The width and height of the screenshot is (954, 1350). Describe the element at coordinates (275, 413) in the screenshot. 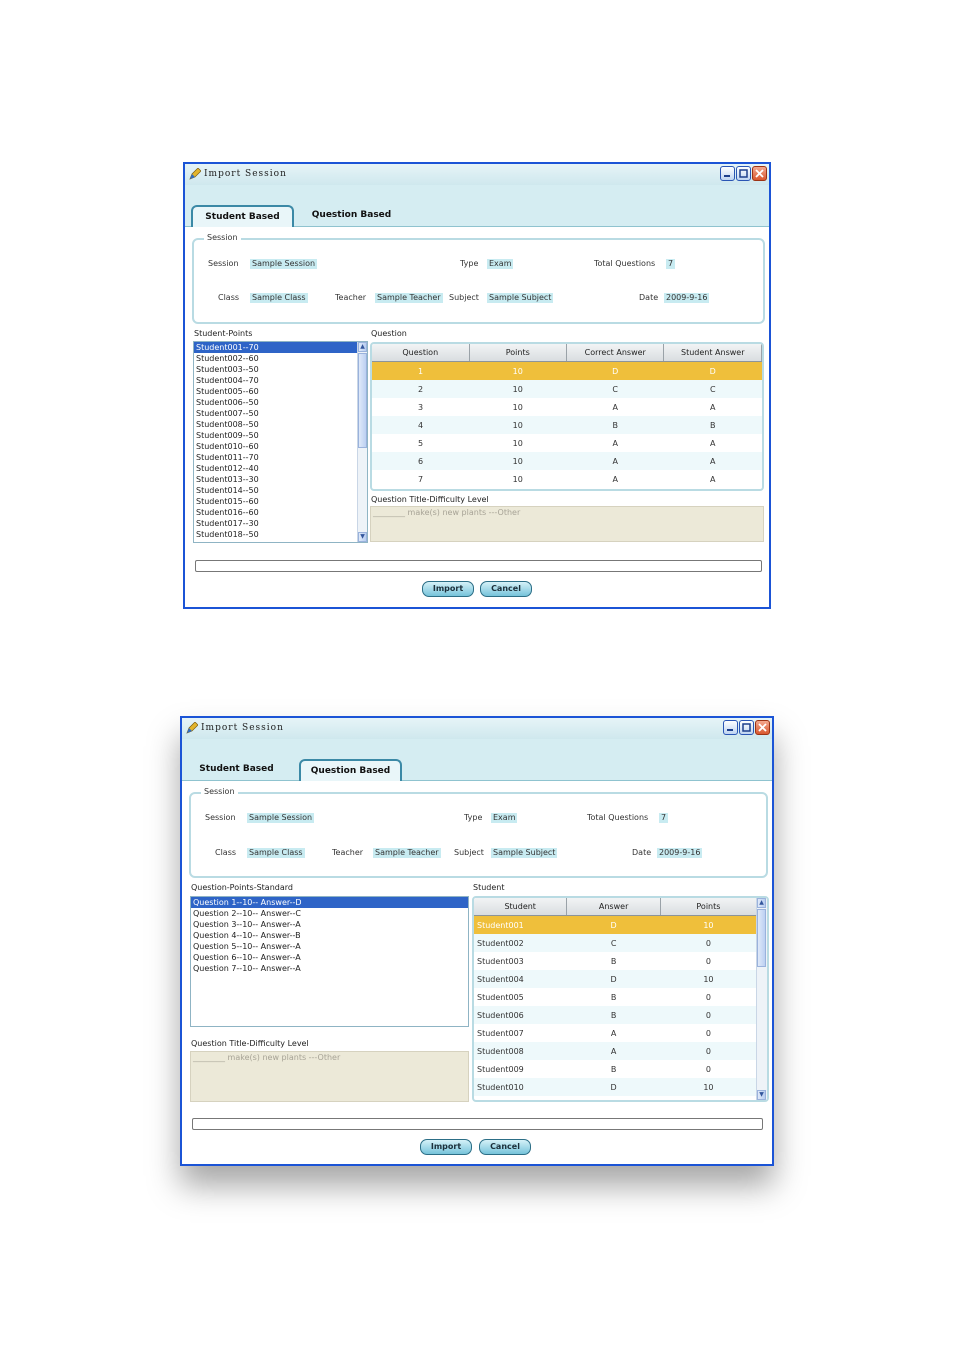

I see `student-points-item: Student007--50` at that location.